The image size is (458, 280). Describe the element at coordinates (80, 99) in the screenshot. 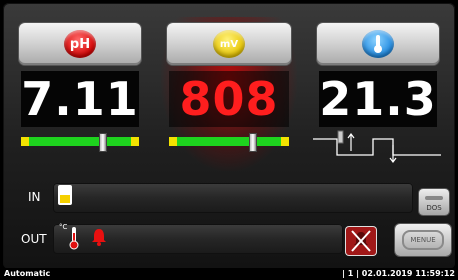

I see `ph-value: 7.11` at that location.